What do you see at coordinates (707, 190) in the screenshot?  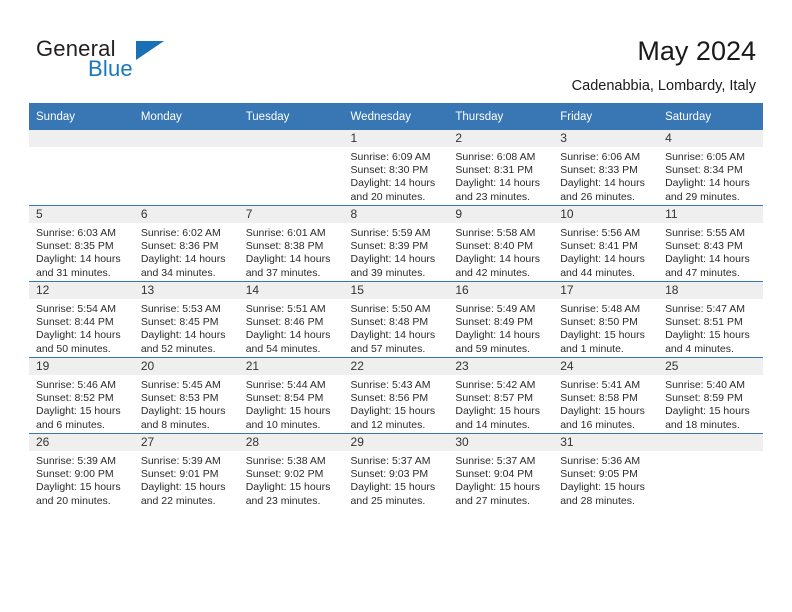 I see `daylight-text: Daylight: 14 hours and 29 minutes.` at bounding box center [707, 190].